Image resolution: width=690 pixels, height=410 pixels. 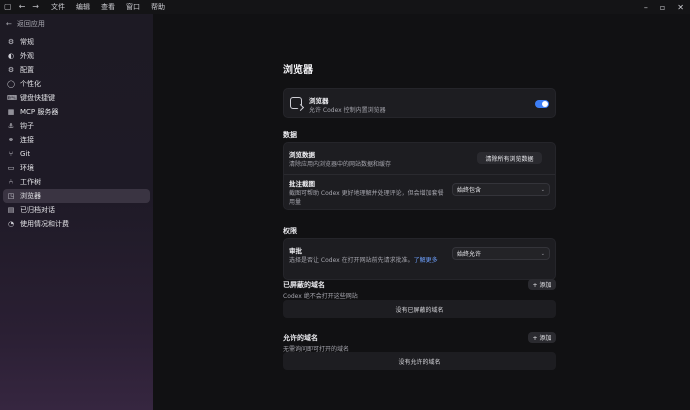 What do you see at coordinates (35, 7) in the screenshot?
I see `forward-arrow-icon: →` at bounding box center [35, 7].